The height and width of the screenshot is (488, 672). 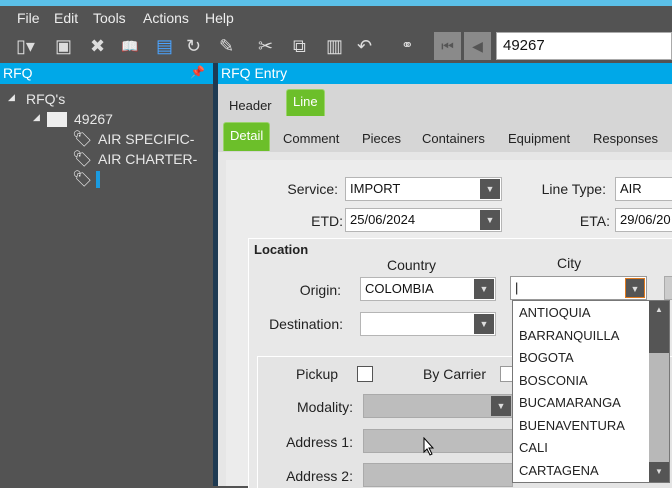 I want to click on first-record-button: ⏮, so click(x=447, y=46).